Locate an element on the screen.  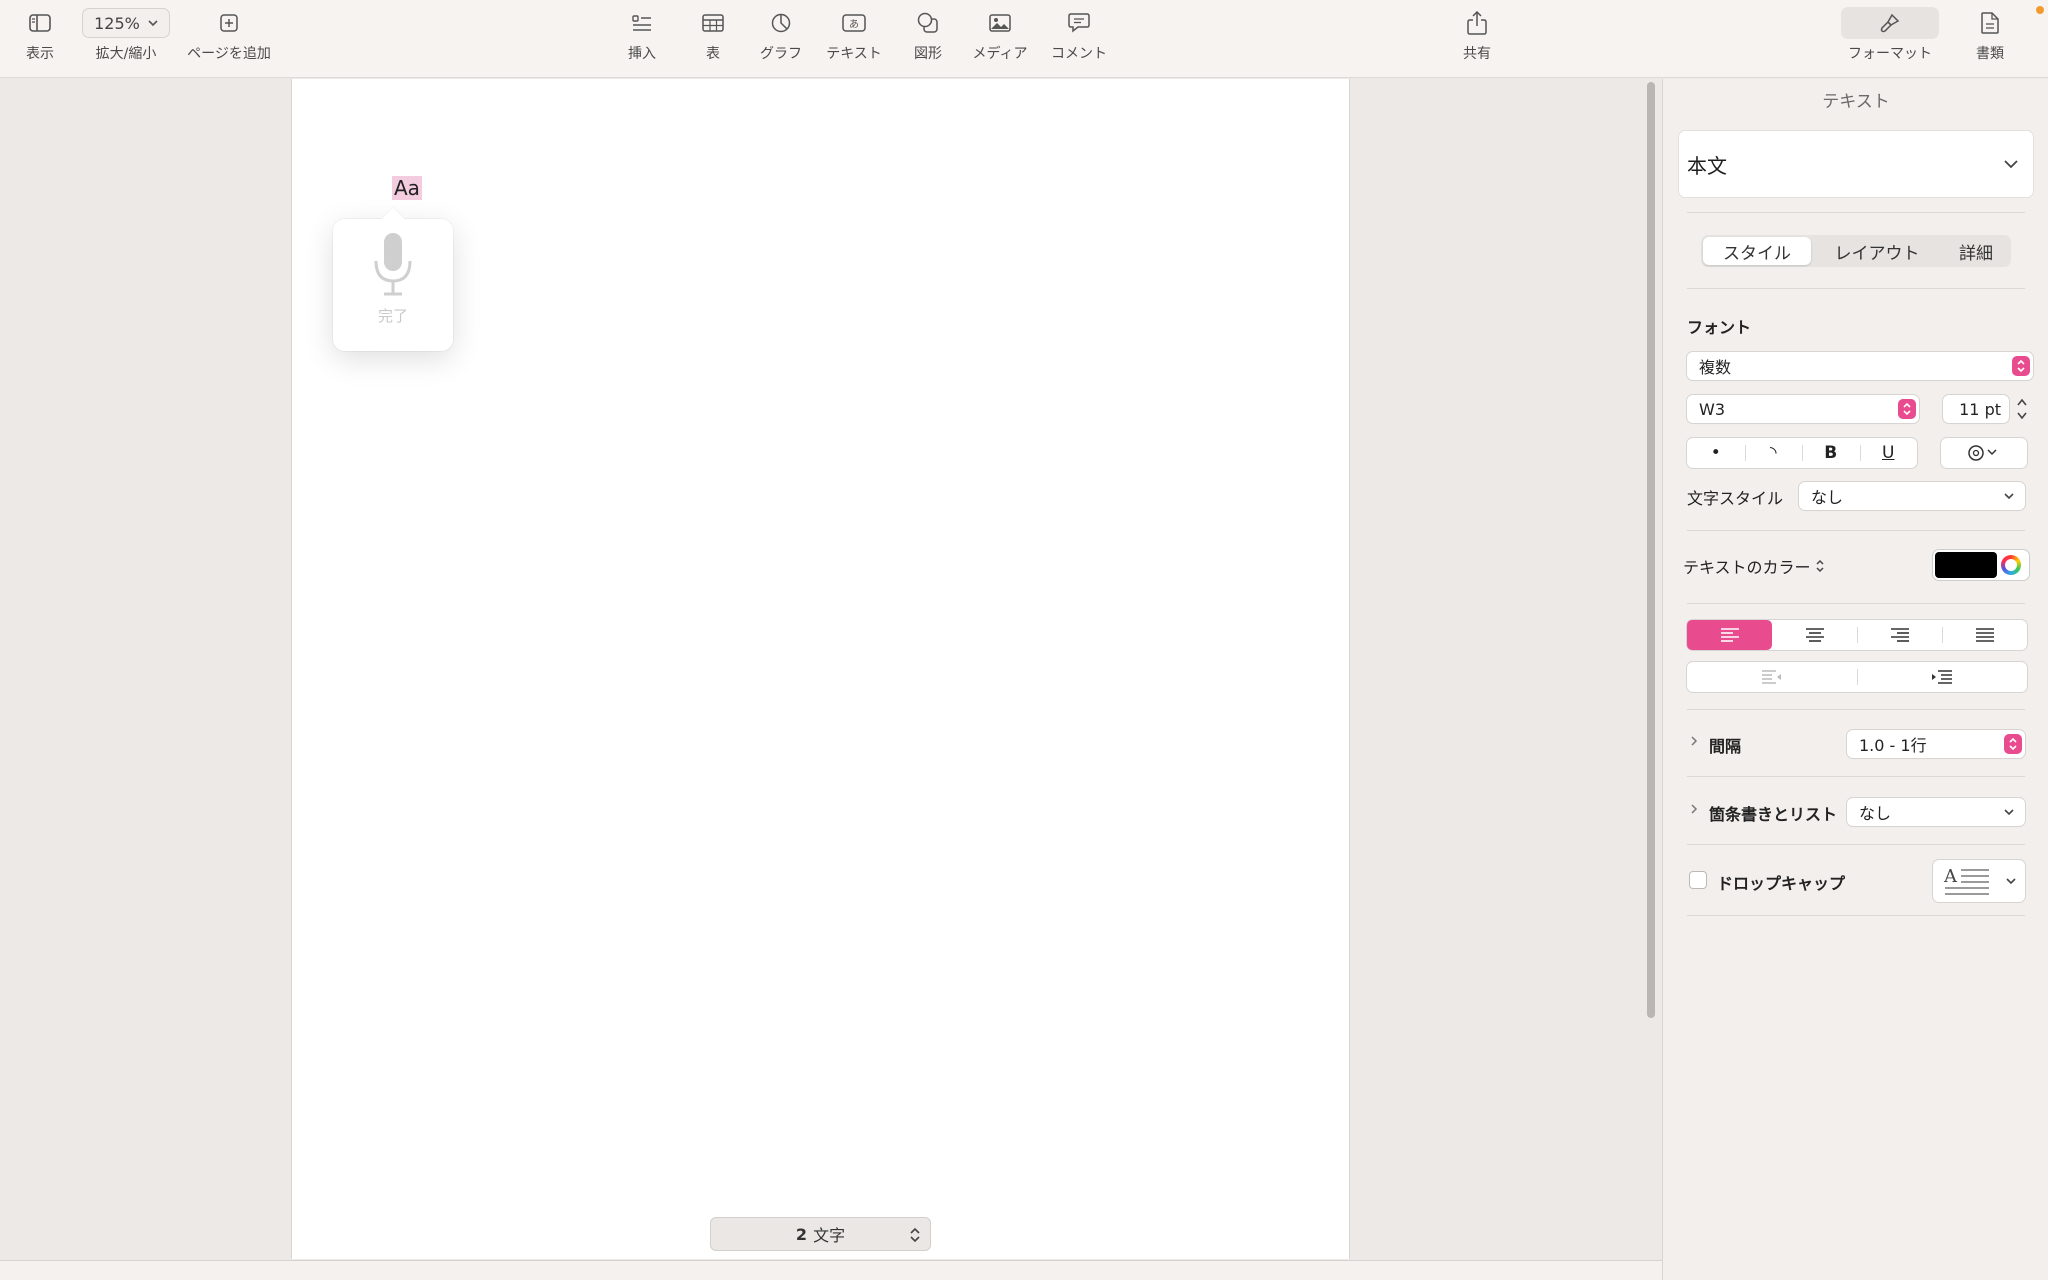
word-count-popup: 2 文字 is located at coordinates (820, 1234).